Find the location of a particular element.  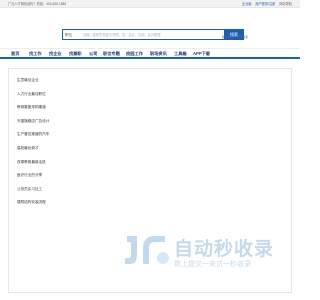

list-item: 高校最优奇才 is located at coordinates (28, 148).